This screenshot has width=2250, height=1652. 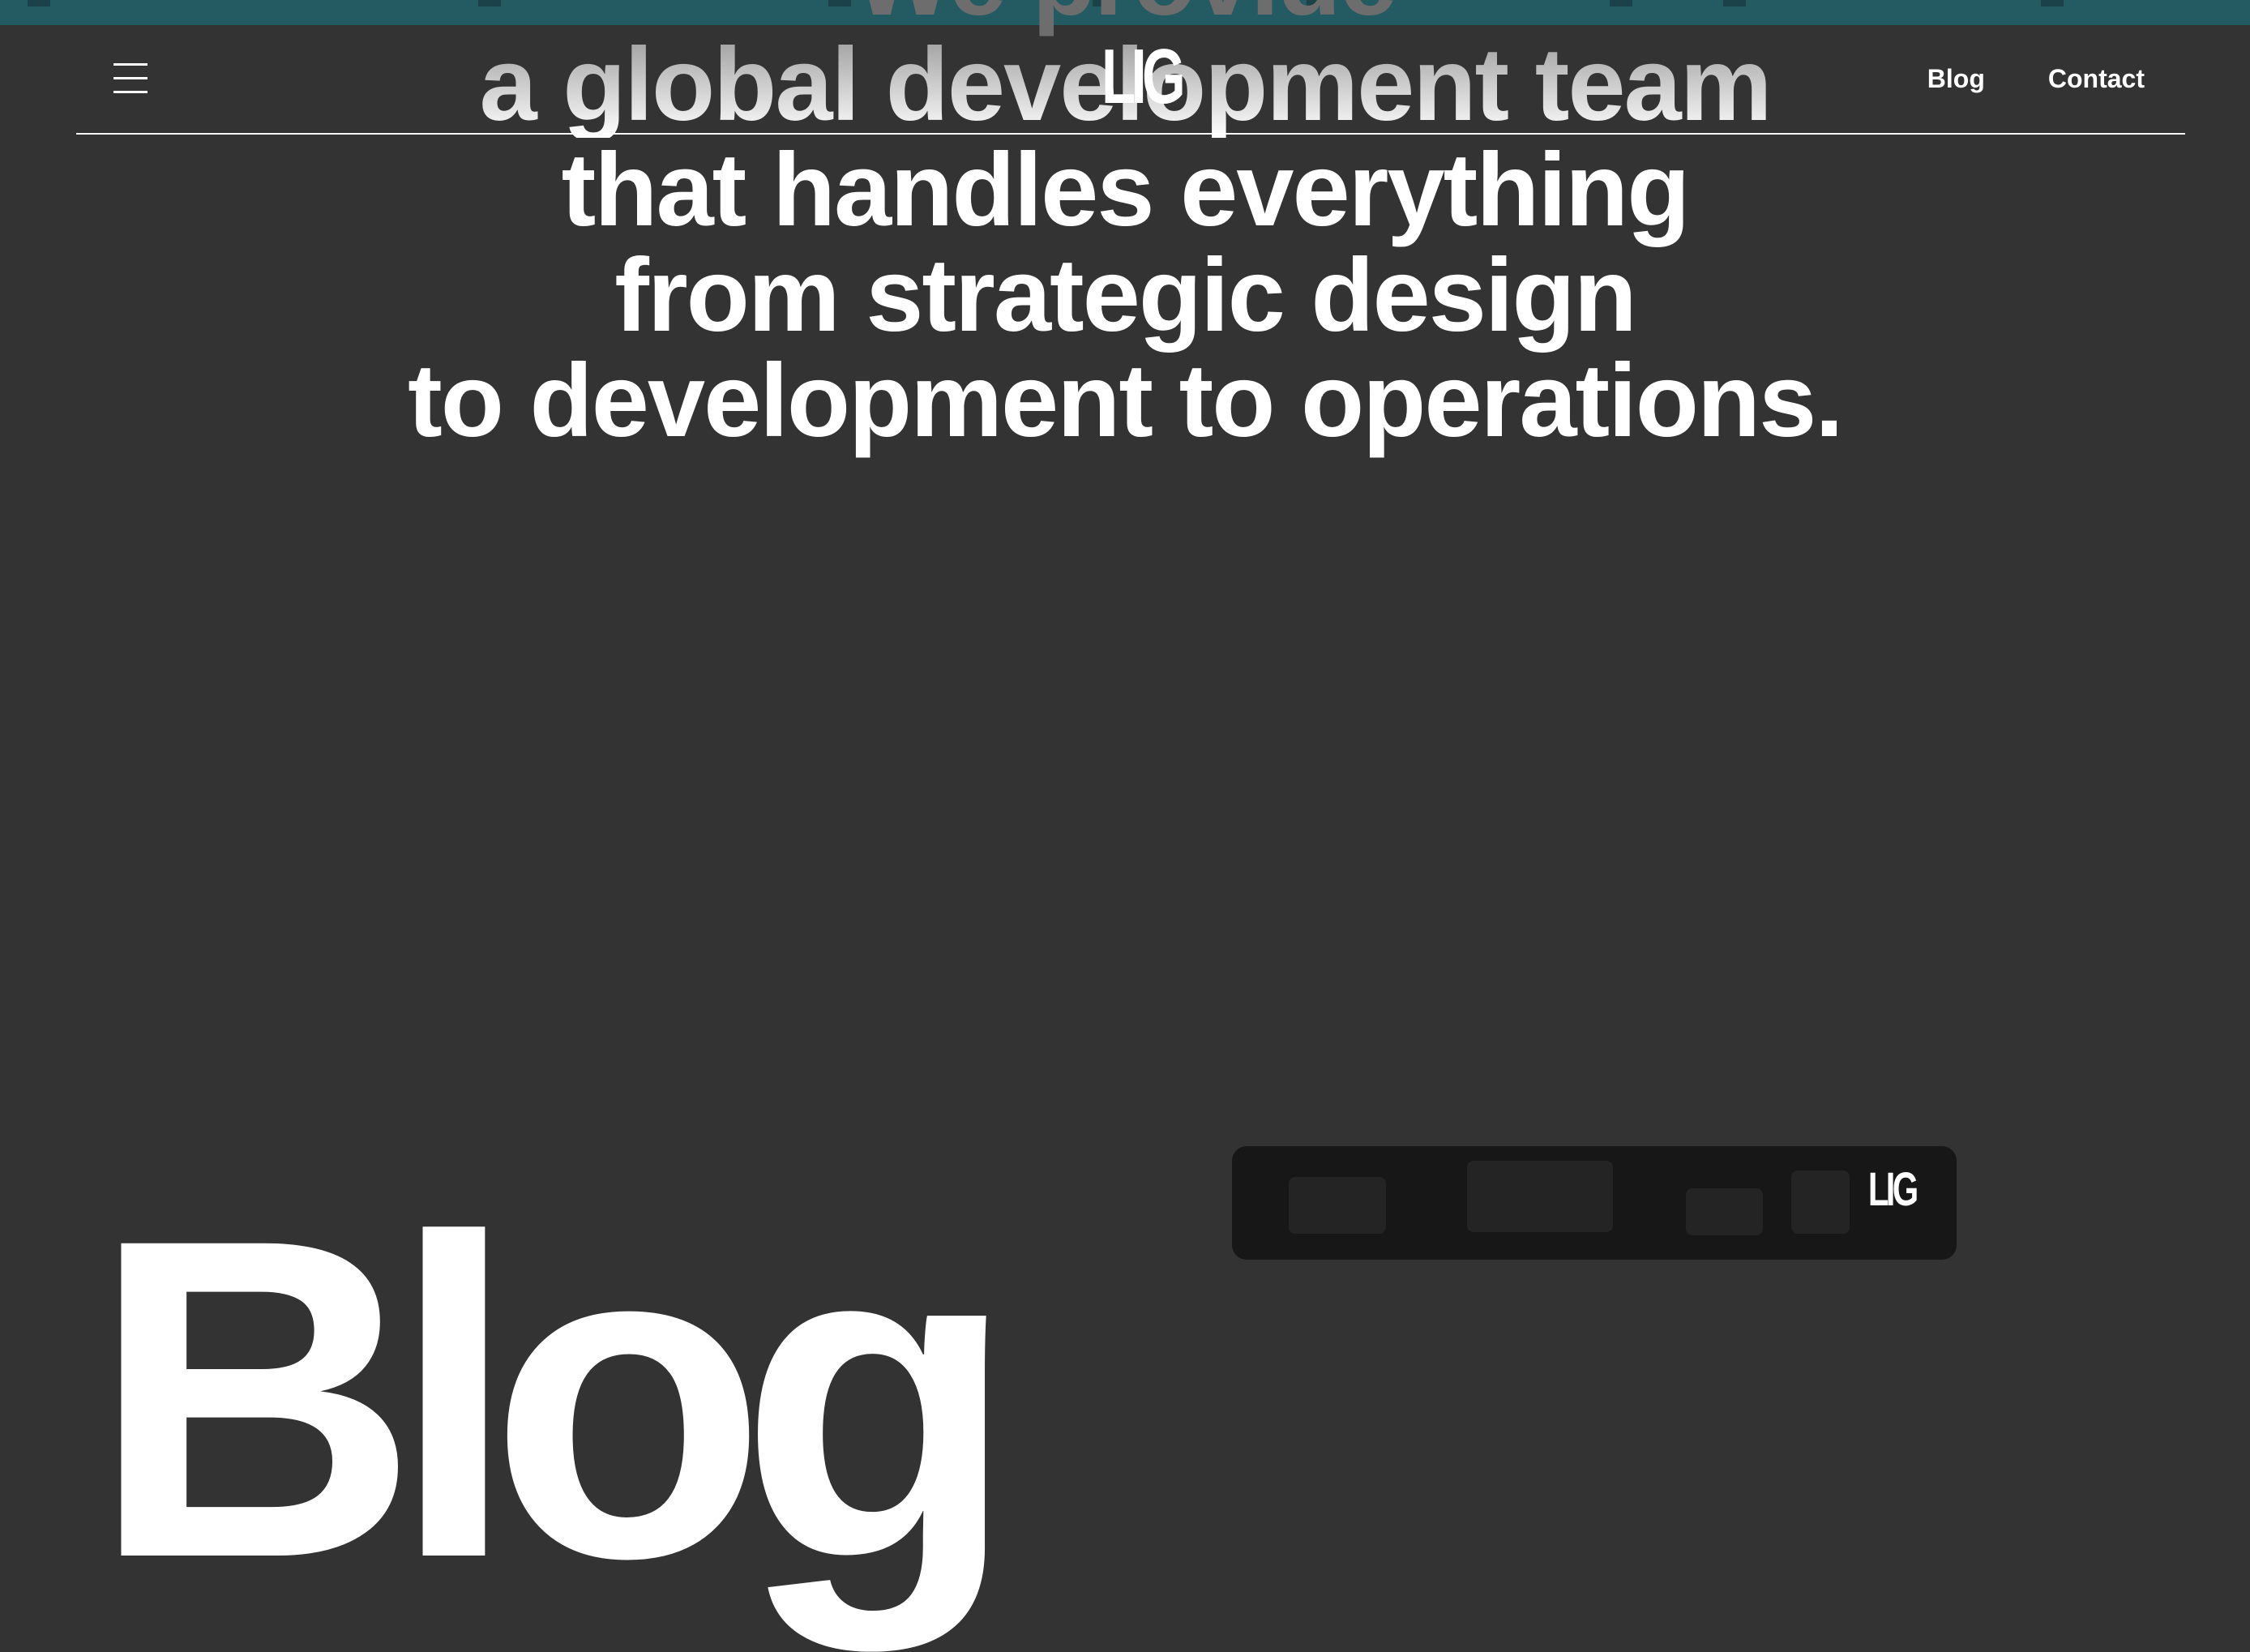 I want to click on site-logo: LIG, so click(x=1140, y=77).